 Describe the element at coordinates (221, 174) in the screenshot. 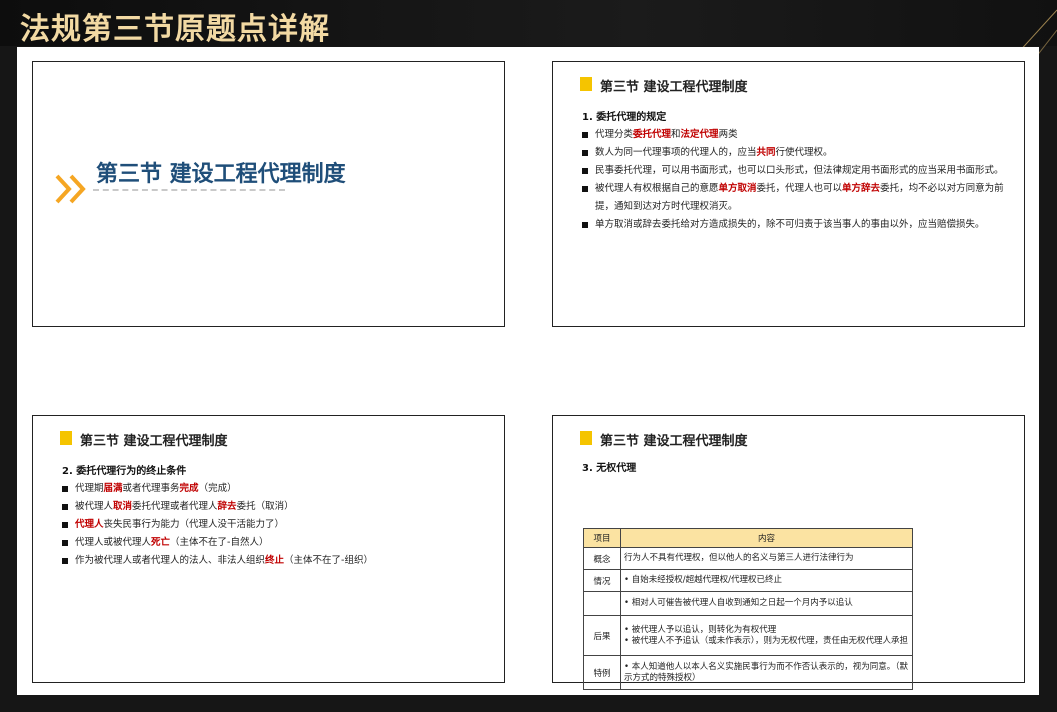

I see `slide1-title: 第三节 建设工程代理制度` at that location.